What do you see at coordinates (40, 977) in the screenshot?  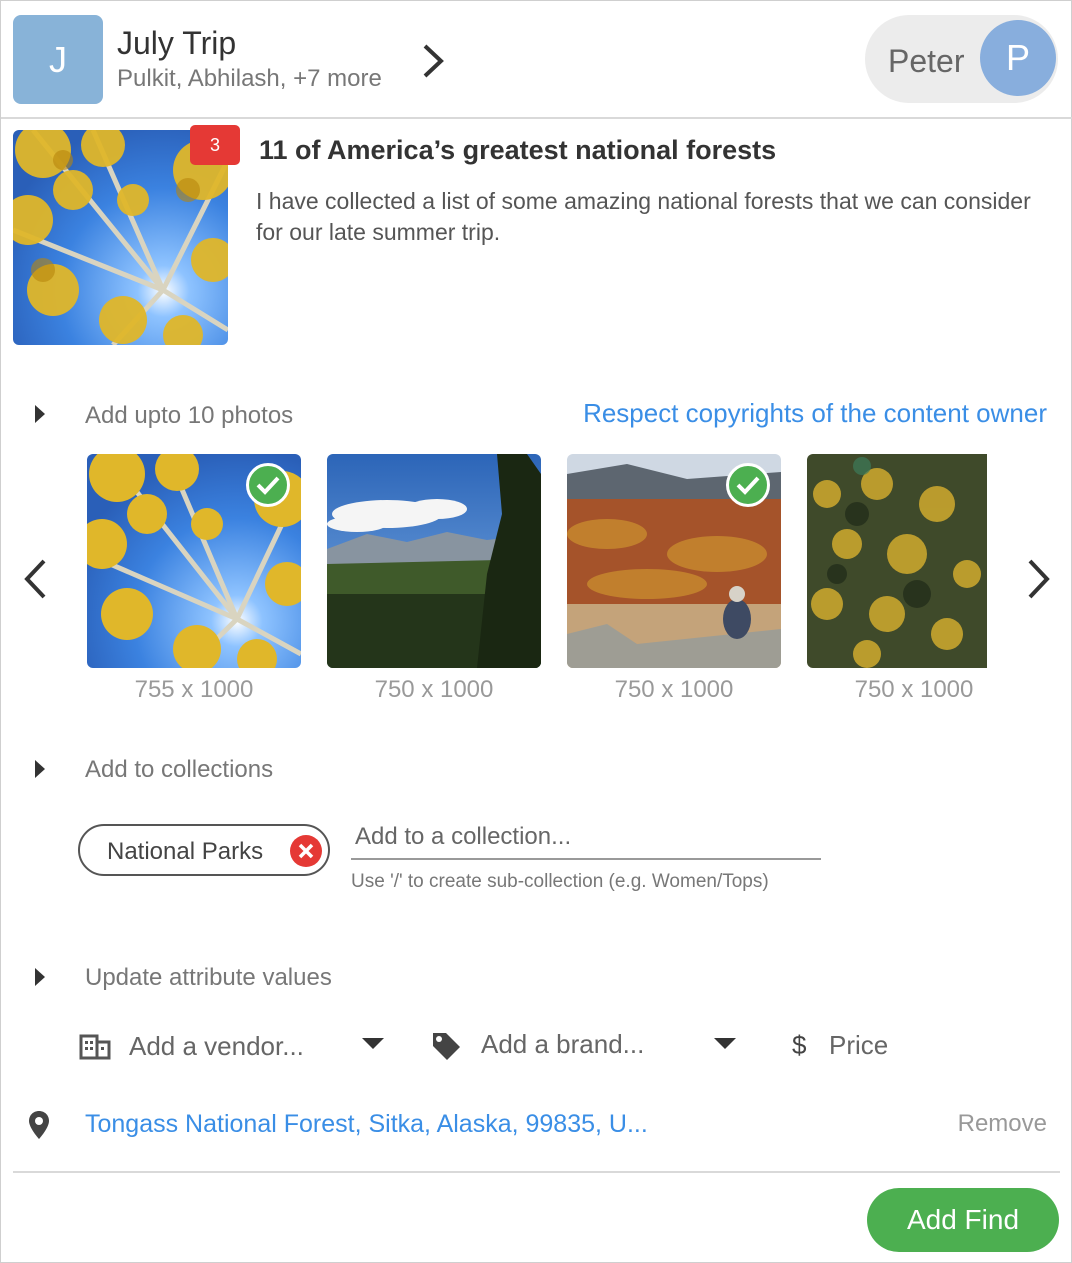 I see `attributes-expand-arrow-icon` at bounding box center [40, 977].